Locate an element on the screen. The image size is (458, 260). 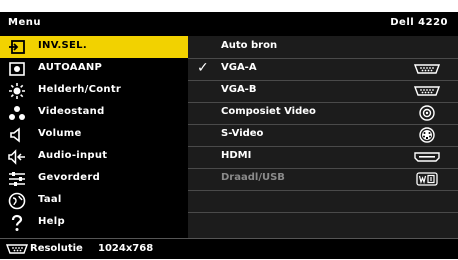
menu-item-brightness: Helderh/Contr is located at coordinates (94, 91).